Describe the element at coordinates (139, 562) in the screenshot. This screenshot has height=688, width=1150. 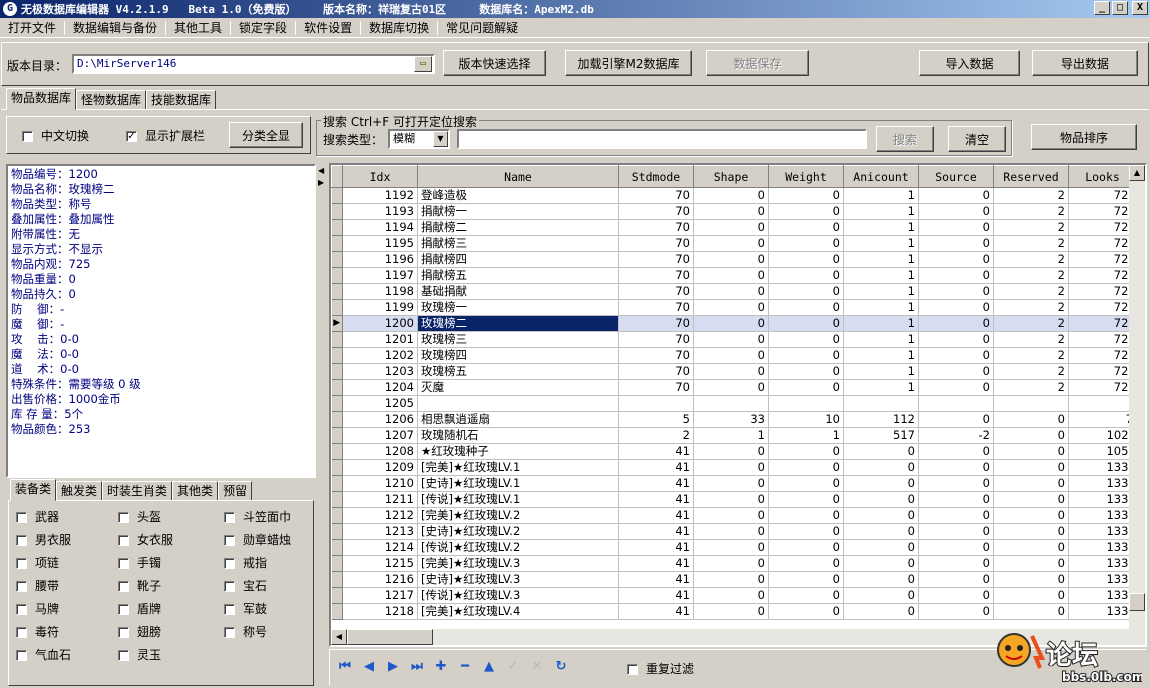
I see `category-checkbox: 手镯` at that location.